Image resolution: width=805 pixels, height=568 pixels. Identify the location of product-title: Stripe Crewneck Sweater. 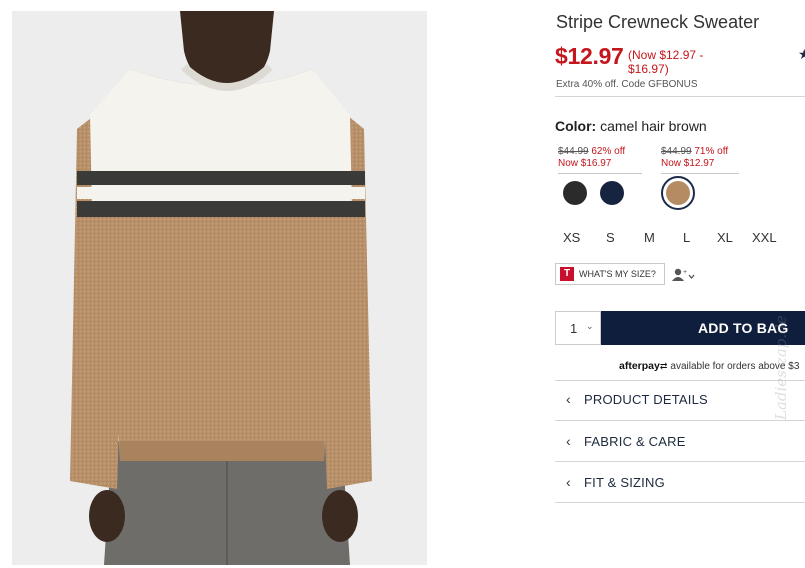
(658, 22).